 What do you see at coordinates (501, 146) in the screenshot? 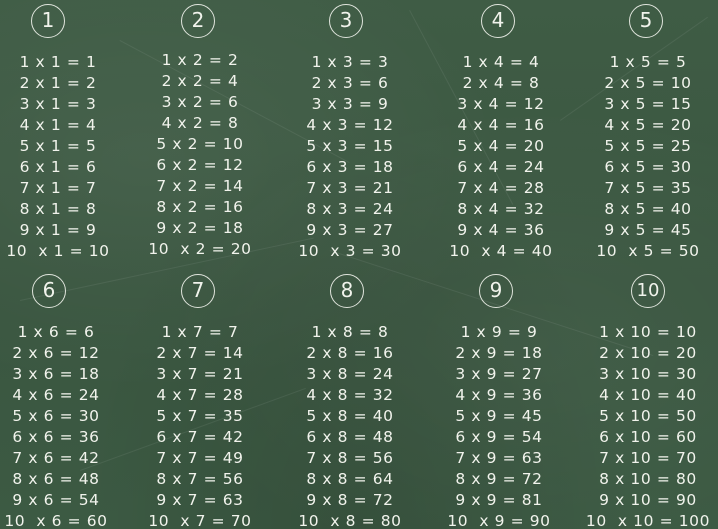
I see `table-line: 5 x 4 = 20` at bounding box center [501, 146].